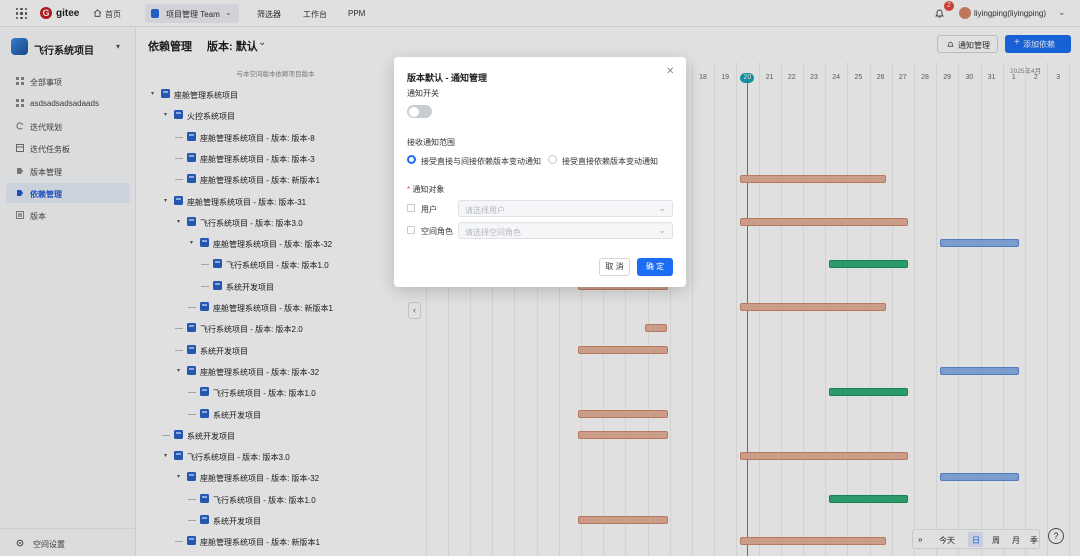 This screenshot has height=556, width=1080. What do you see at coordinates (423, 93) in the screenshot?
I see `switch-label: 通知开关` at bounding box center [423, 93].